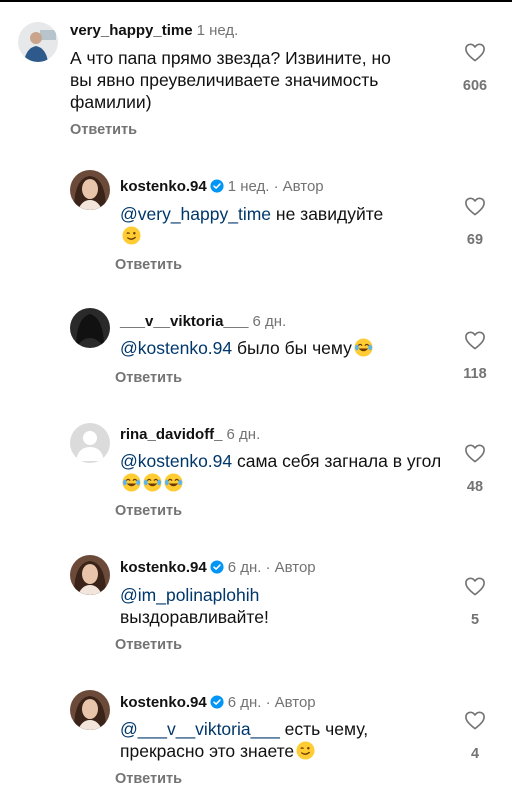  Describe the element at coordinates (475, 240) in the screenshot. I see `like-count: 69` at that location.